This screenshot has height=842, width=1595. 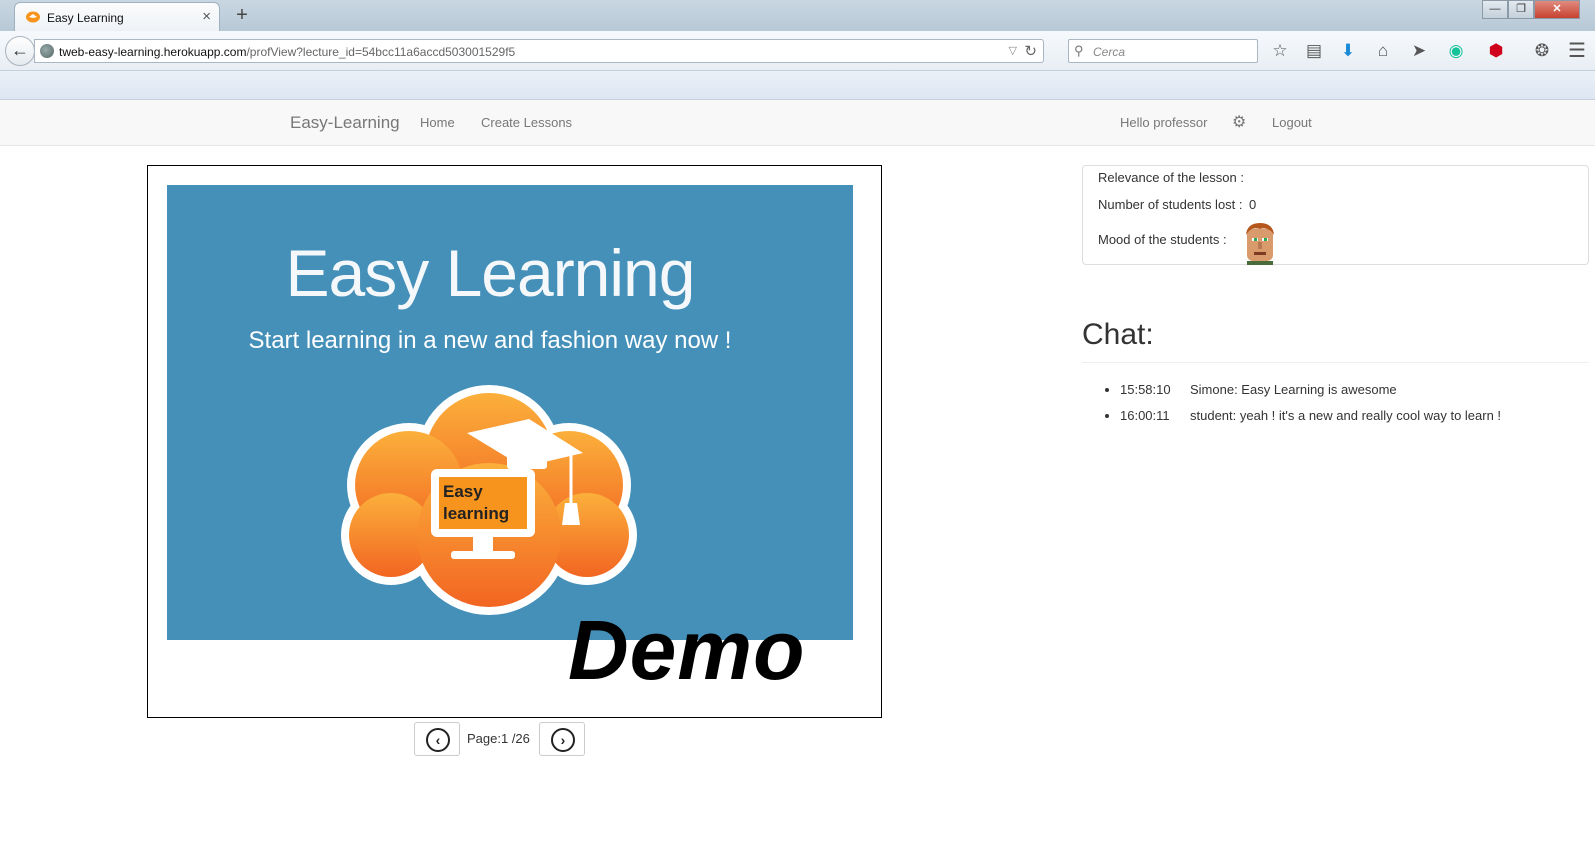 What do you see at coordinates (1145, 389) in the screenshot?
I see `chat-time: 15:58:10` at bounding box center [1145, 389].